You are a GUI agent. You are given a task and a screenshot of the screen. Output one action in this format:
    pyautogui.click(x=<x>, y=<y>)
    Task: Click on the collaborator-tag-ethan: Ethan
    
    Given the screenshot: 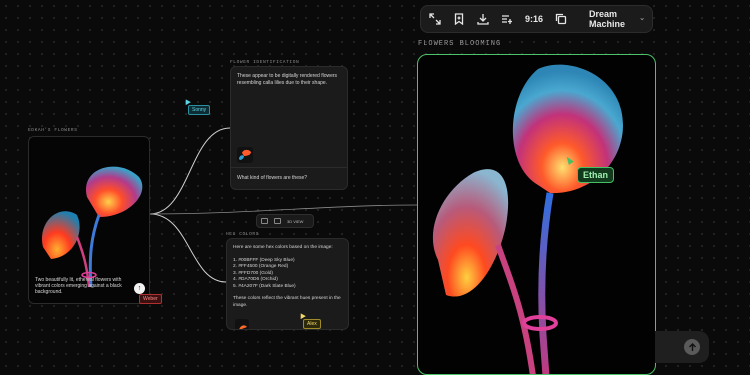 What is the action you would take?
    pyautogui.click(x=596, y=175)
    